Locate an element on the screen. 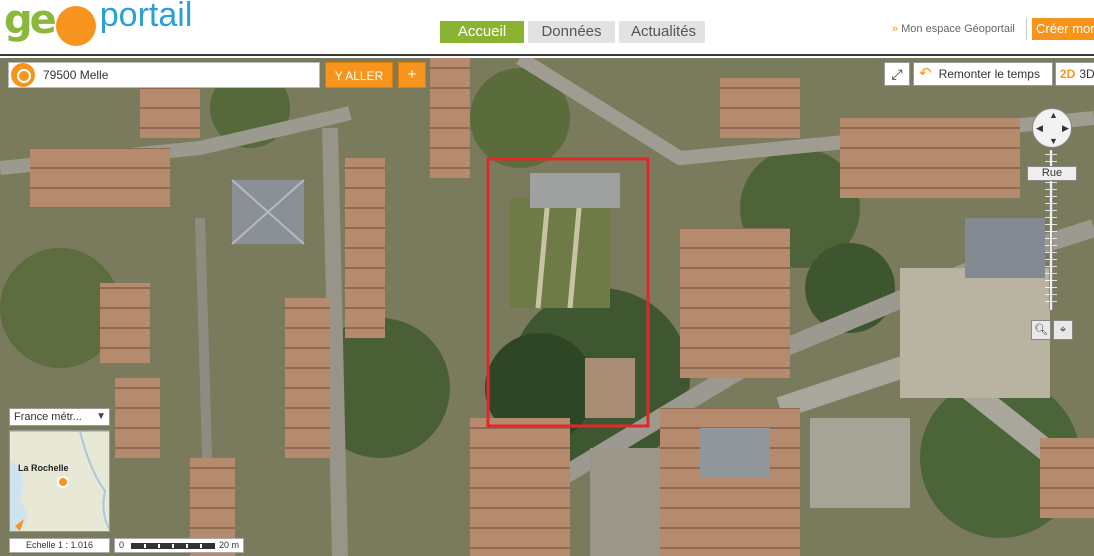  go-button: Y ALLER is located at coordinates (359, 75).